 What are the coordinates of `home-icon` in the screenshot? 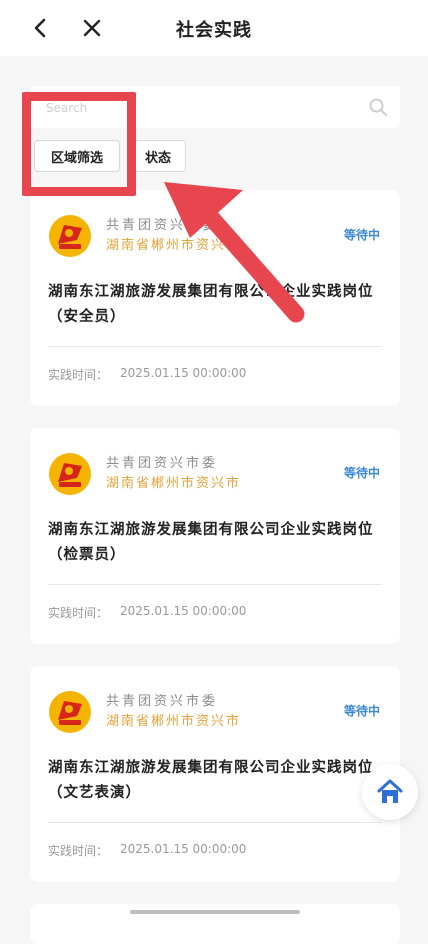 It's located at (390, 791).